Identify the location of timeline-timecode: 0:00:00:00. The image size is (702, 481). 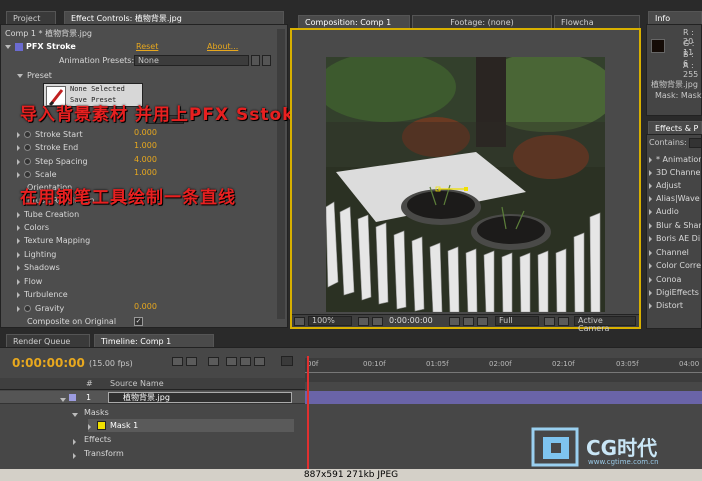
(48, 363).